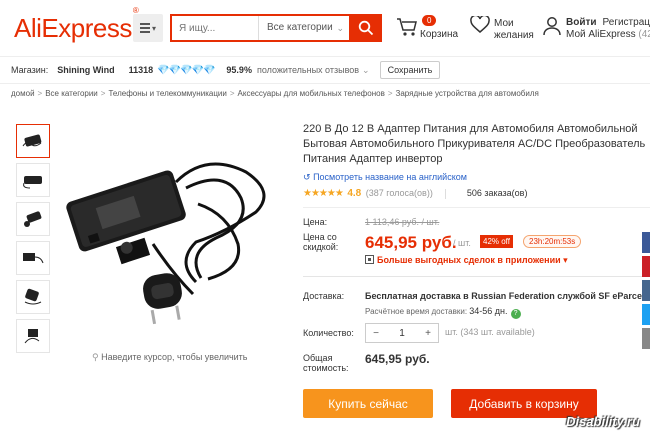 The width and height of the screenshot is (650, 431). Describe the element at coordinates (646, 266) in the screenshot. I see `pinterest-icon` at that location.